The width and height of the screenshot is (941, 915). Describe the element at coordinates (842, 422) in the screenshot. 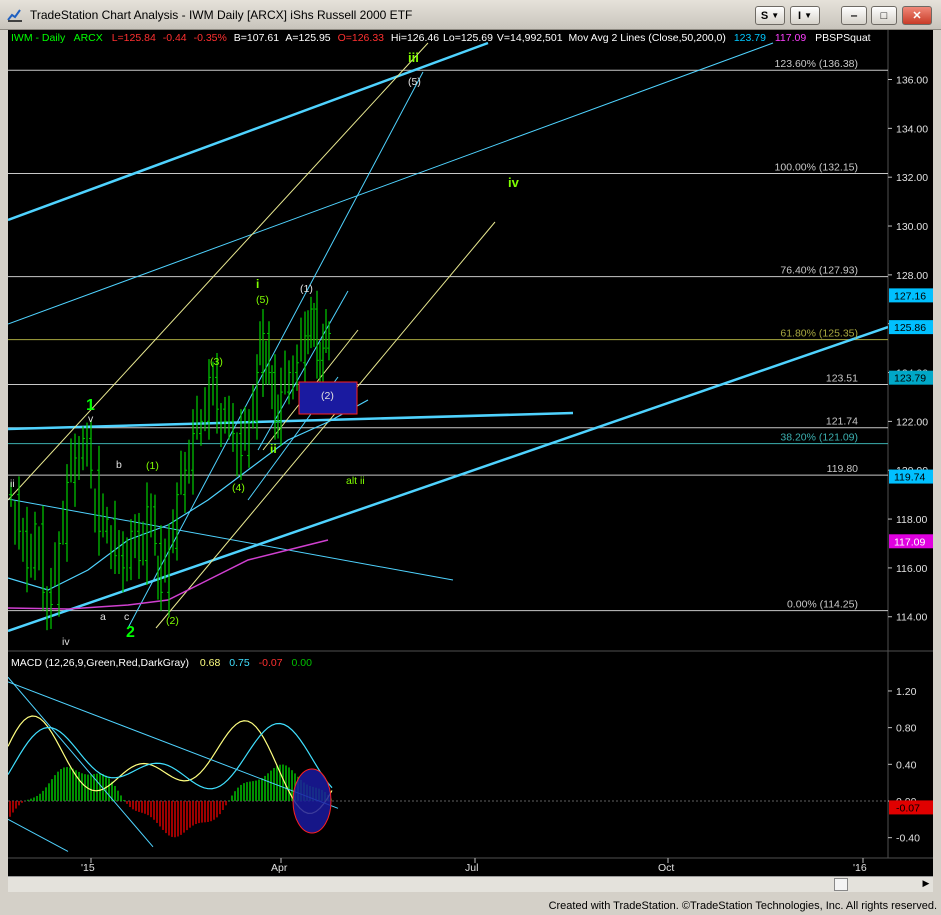

I see `fib-level-label: 121.74` at that location.